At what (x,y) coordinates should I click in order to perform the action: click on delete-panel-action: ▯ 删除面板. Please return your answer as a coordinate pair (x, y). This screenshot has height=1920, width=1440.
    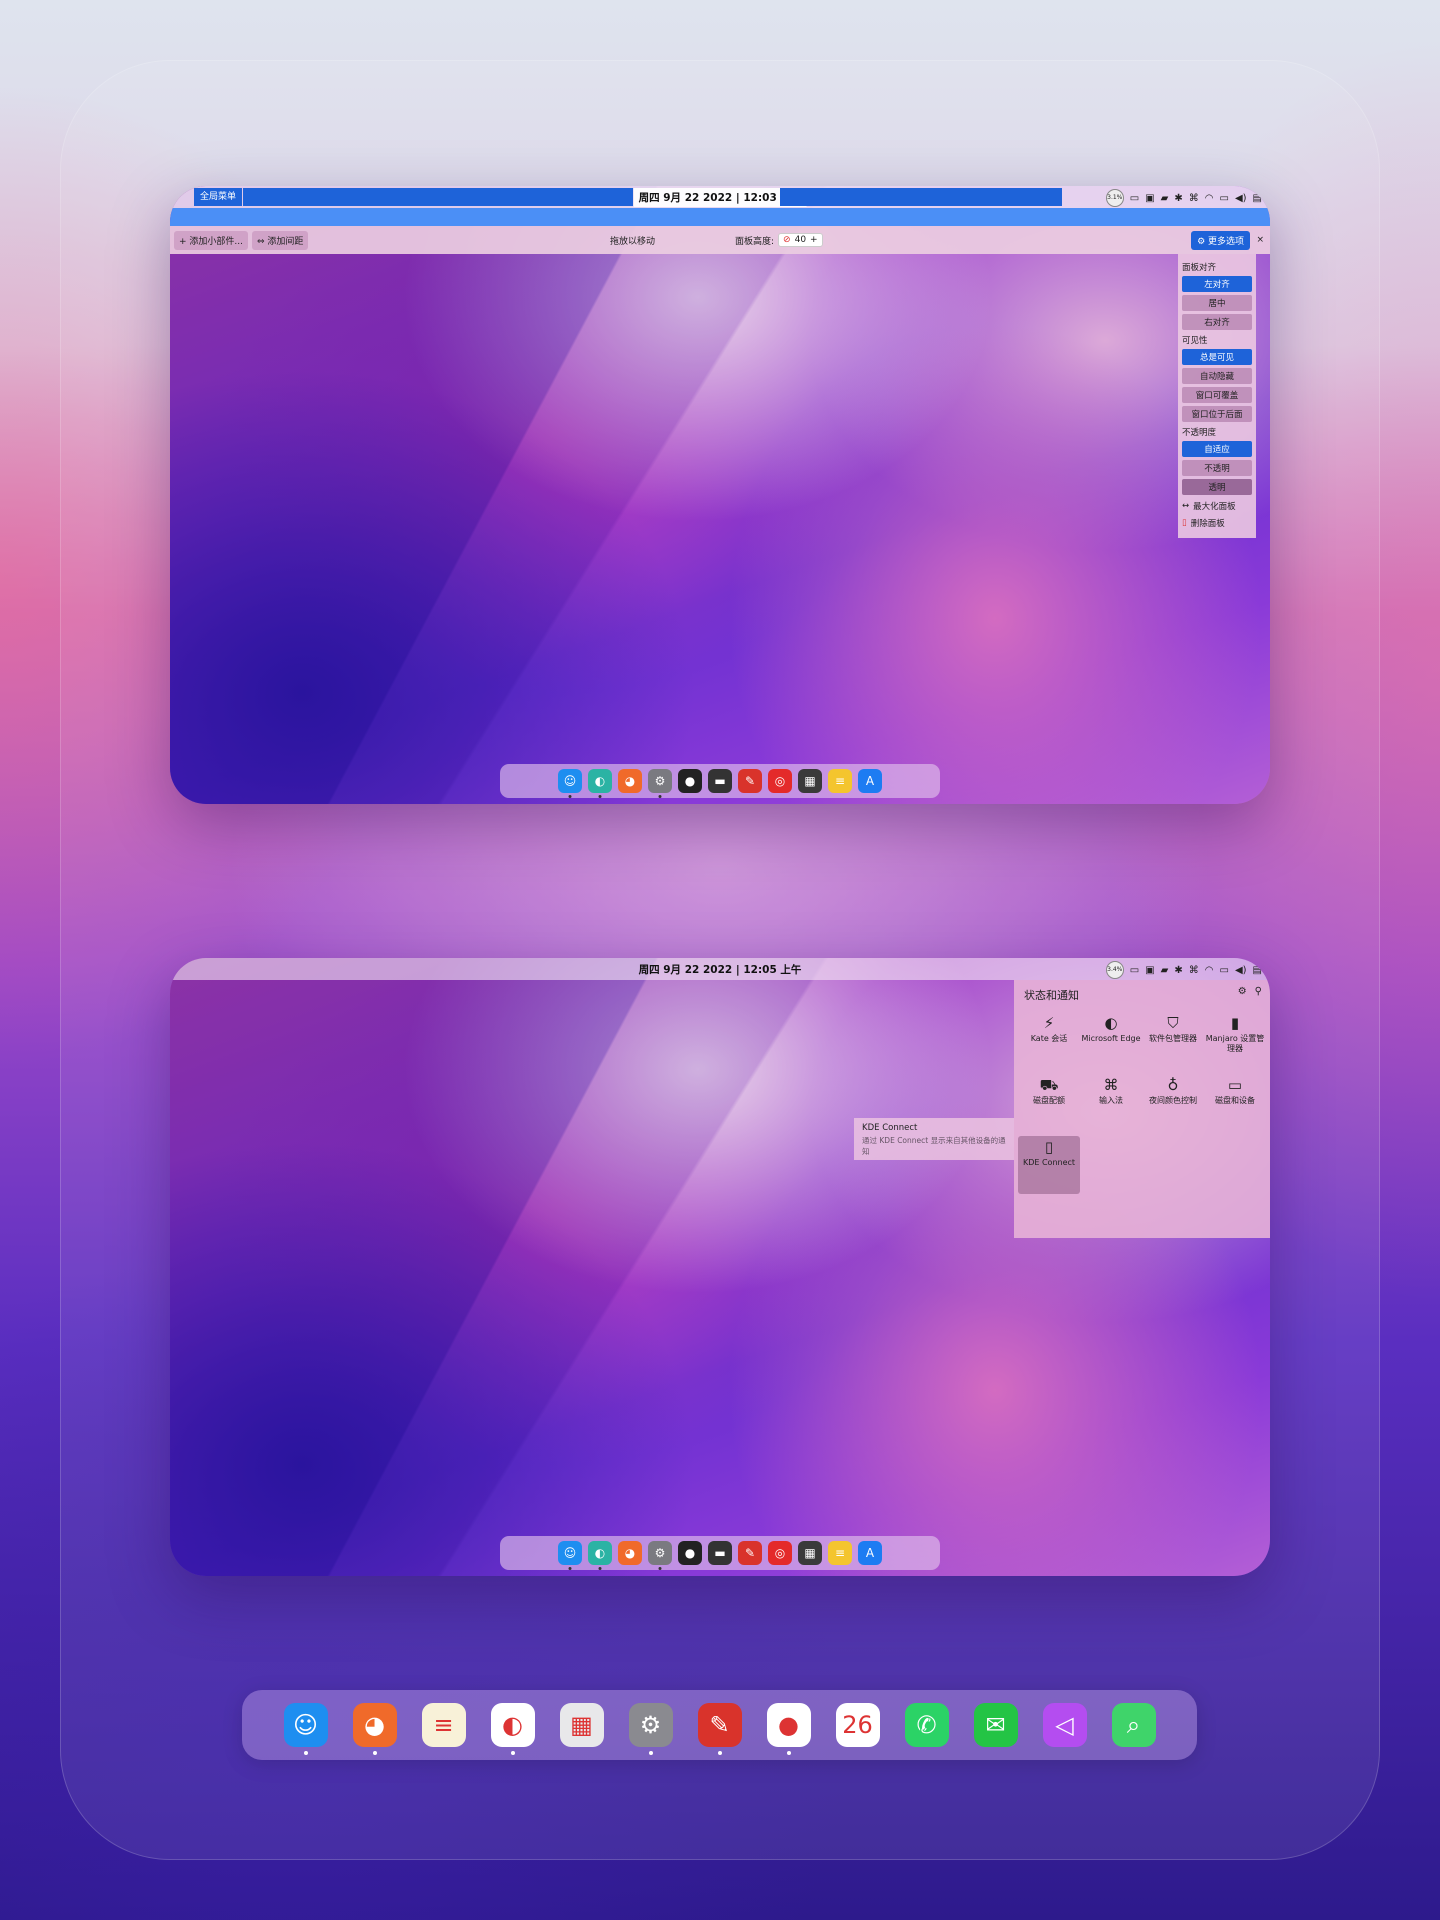
    Looking at the image, I should click on (1217, 523).